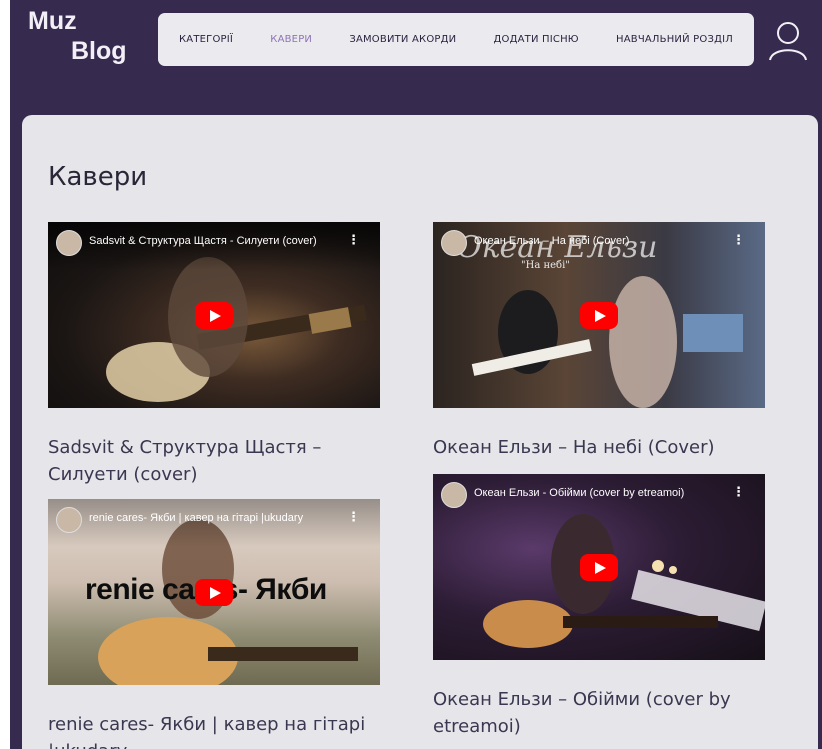  What do you see at coordinates (402, 39) in the screenshot?
I see `nav-item-order-chords: ЗАМОВИТИ АКОРДИ` at bounding box center [402, 39].